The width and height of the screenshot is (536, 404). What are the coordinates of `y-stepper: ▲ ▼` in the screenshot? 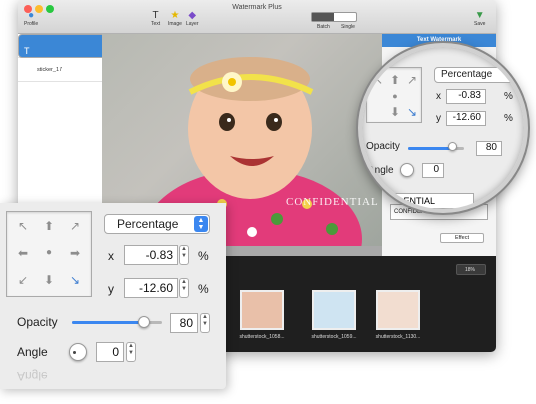 It's located at (184, 288).